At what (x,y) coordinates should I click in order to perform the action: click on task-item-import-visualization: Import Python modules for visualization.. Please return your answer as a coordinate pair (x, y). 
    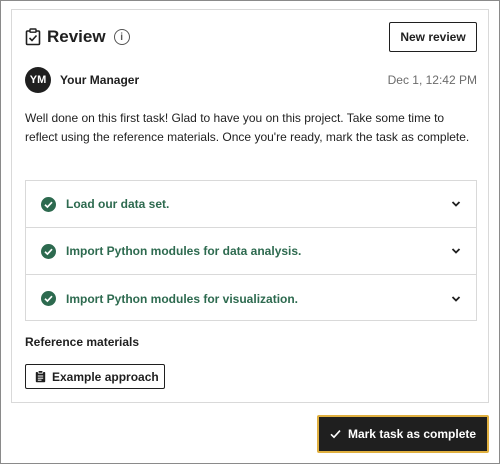
    Looking at the image, I should click on (251, 298).